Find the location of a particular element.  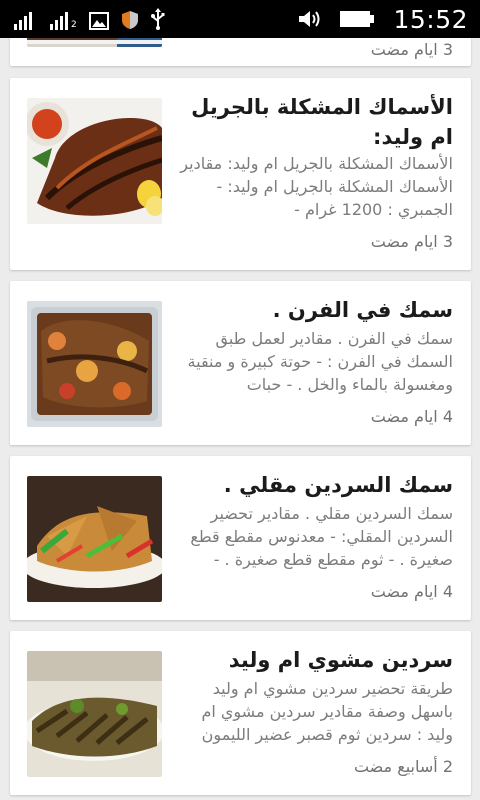

signal-strength-icon is located at coordinates (23, 20).